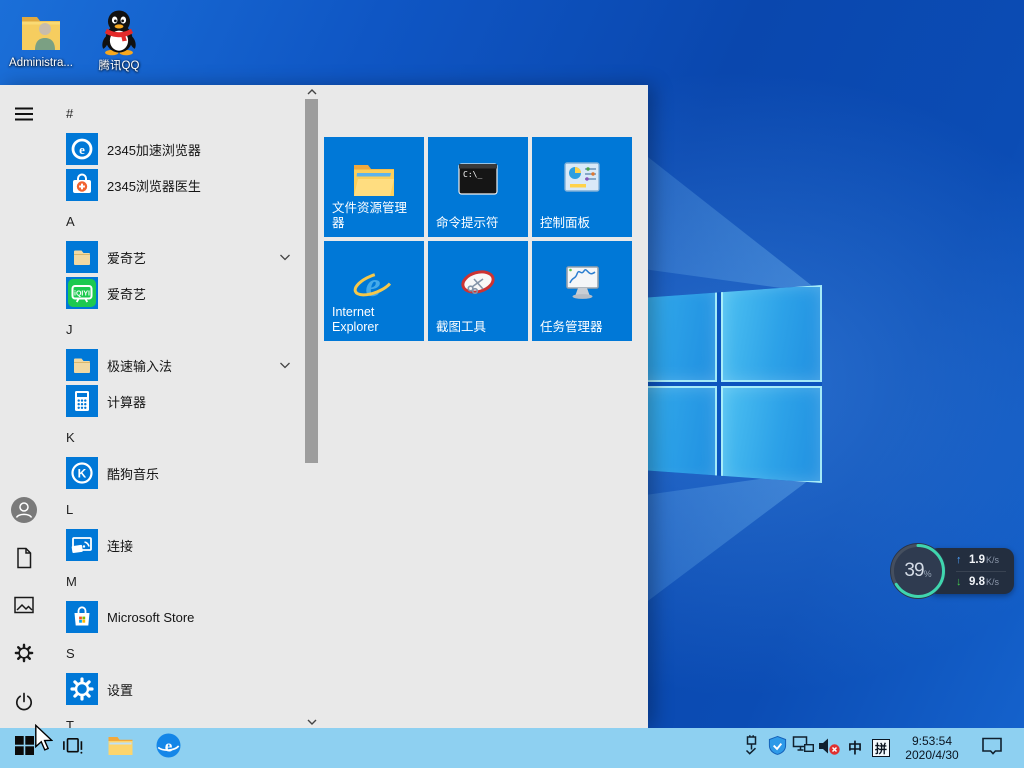 Image resolution: width=1024 pixels, height=768 pixels. Describe the element at coordinates (82, 294) in the screenshot. I see `svg-text: iQIYI` at that location.